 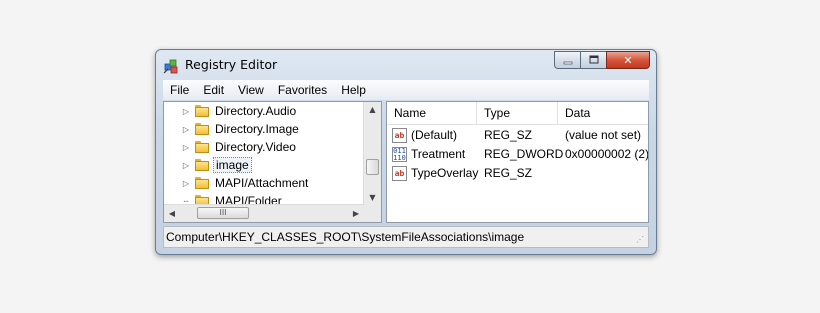 I want to click on menu-view: View, so click(x=251, y=90).